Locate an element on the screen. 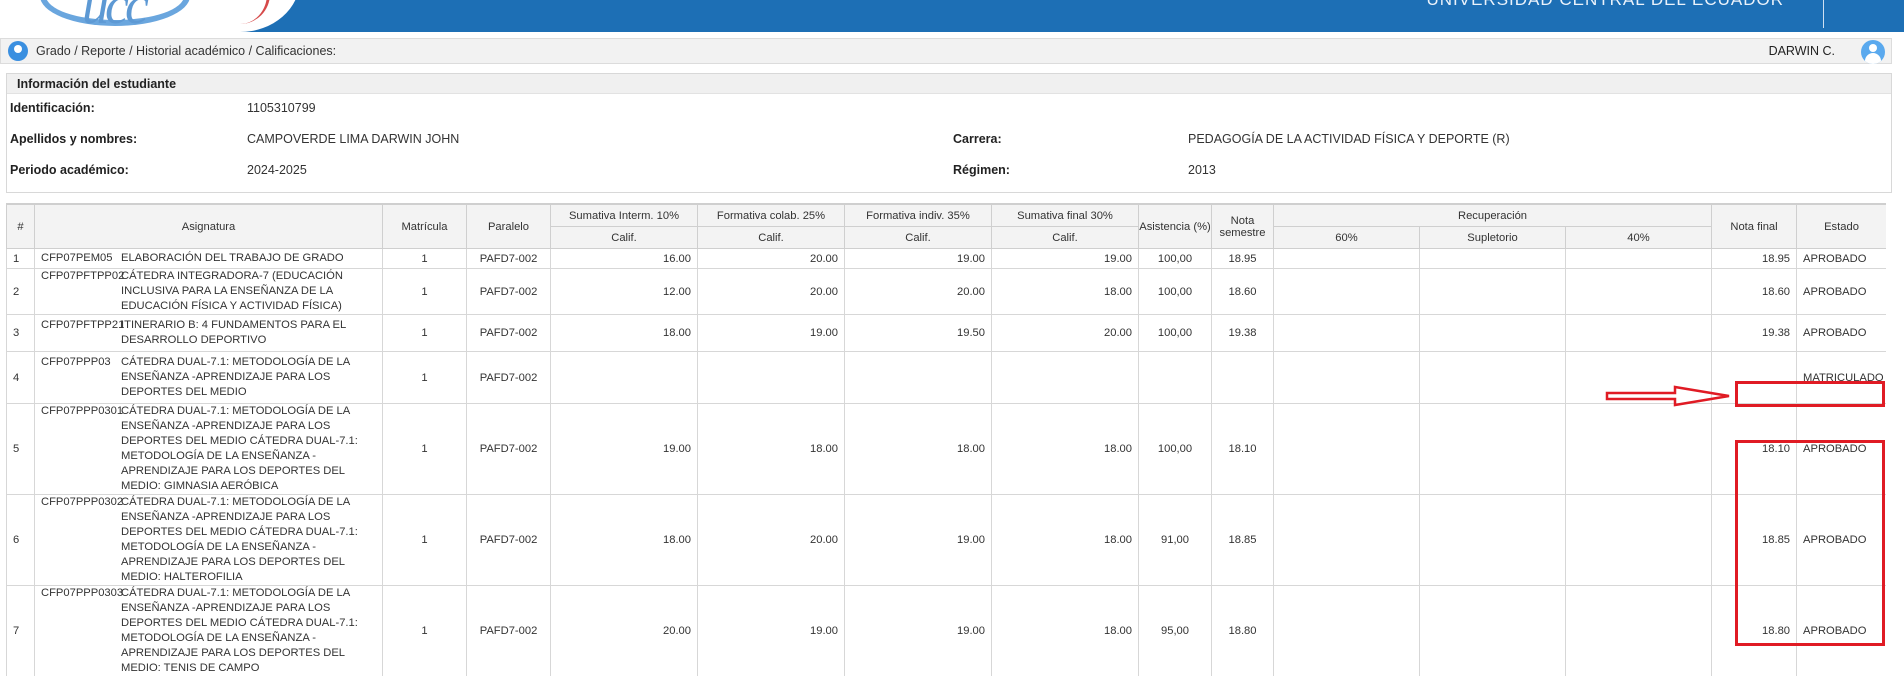  estado-cell: MATRICULADO is located at coordinates (1841, 377).